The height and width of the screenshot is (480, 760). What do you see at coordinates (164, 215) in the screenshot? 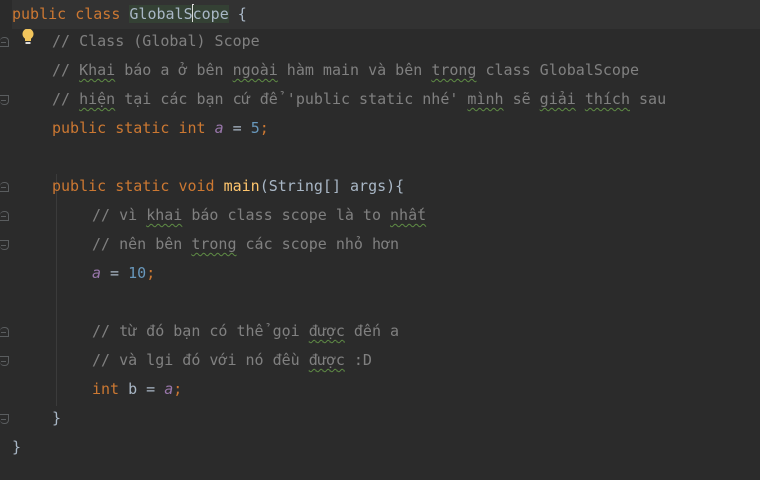
I see `spell-check-word: khai` at bounding box center [164, 215].